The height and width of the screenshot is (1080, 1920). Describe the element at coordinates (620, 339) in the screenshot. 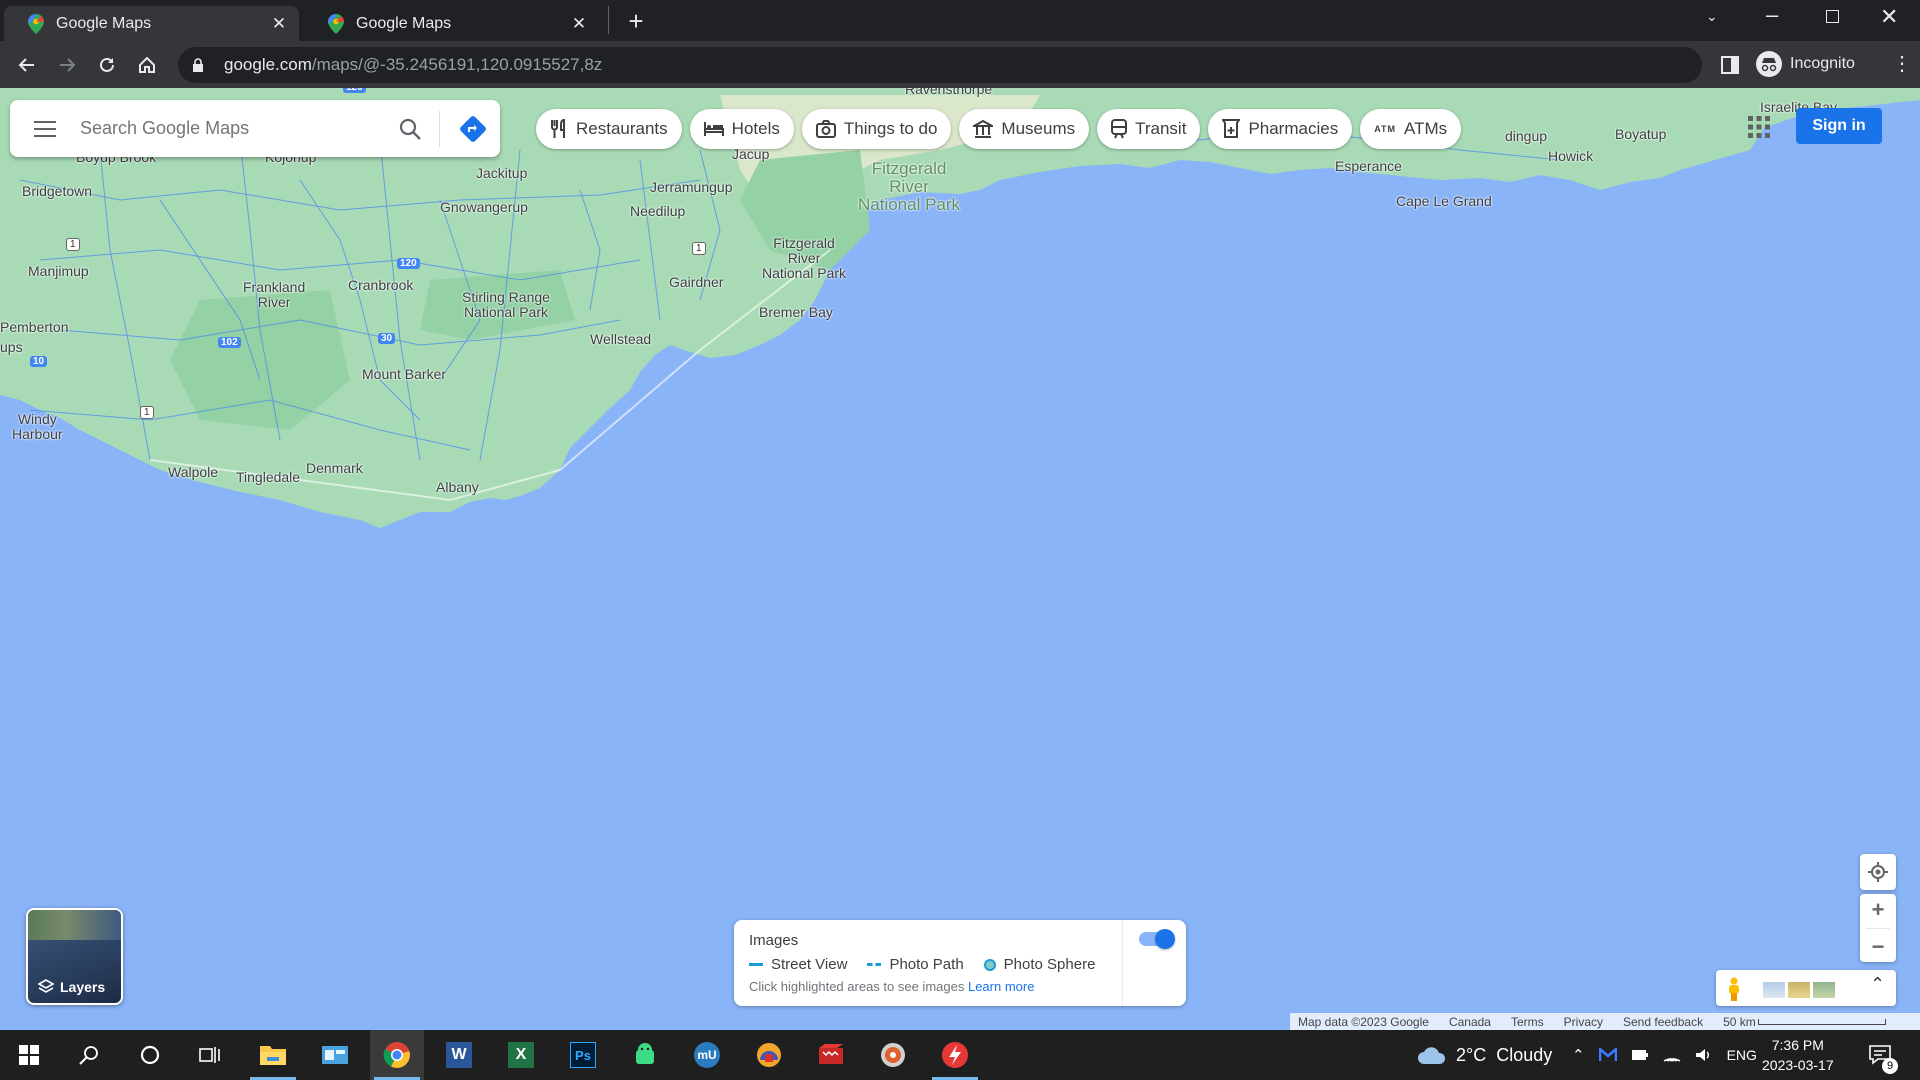

I see `map-label-wellstead: Wellstead` at that location.